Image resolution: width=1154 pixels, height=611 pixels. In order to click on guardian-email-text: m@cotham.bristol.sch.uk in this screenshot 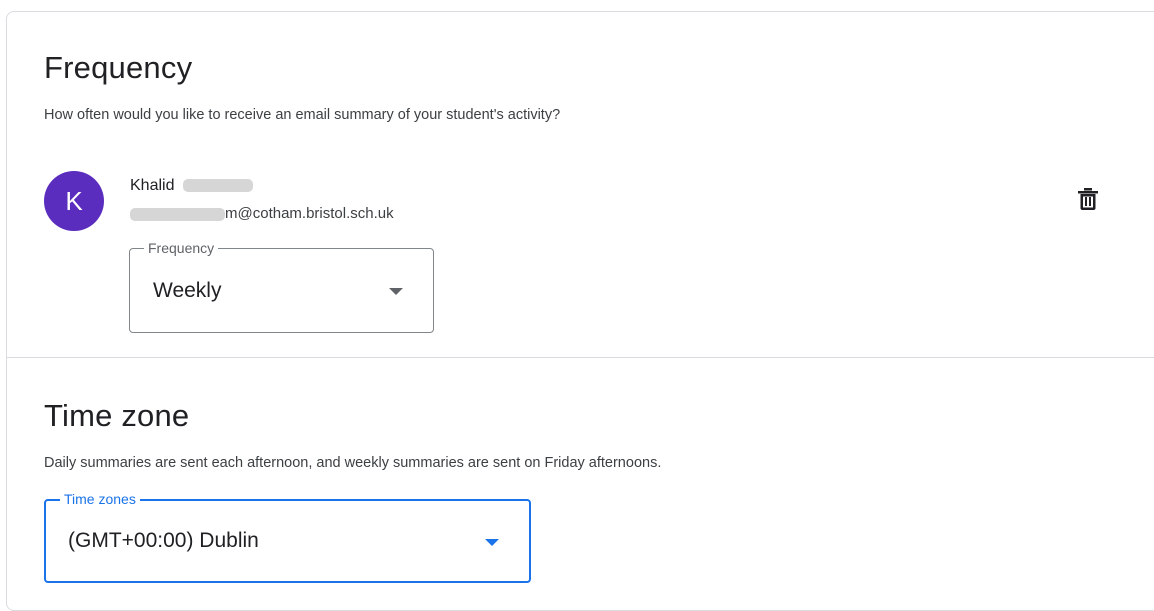, I will do `click(309, 213)`.